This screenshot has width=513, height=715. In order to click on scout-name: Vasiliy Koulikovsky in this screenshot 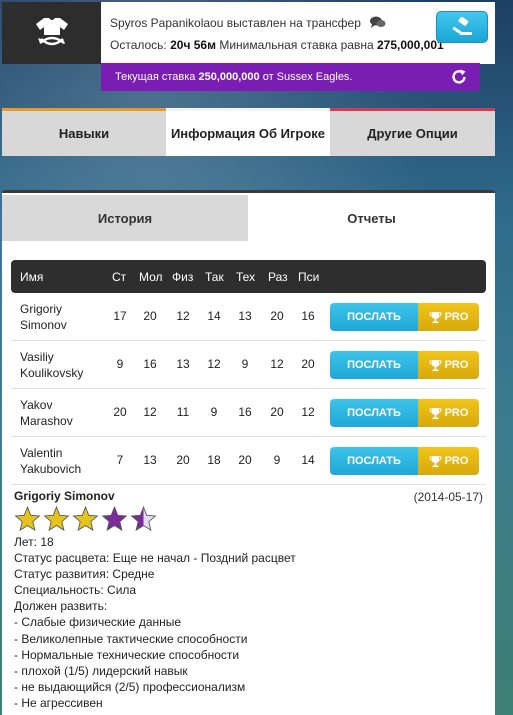, I will do `click(60, 365)`.